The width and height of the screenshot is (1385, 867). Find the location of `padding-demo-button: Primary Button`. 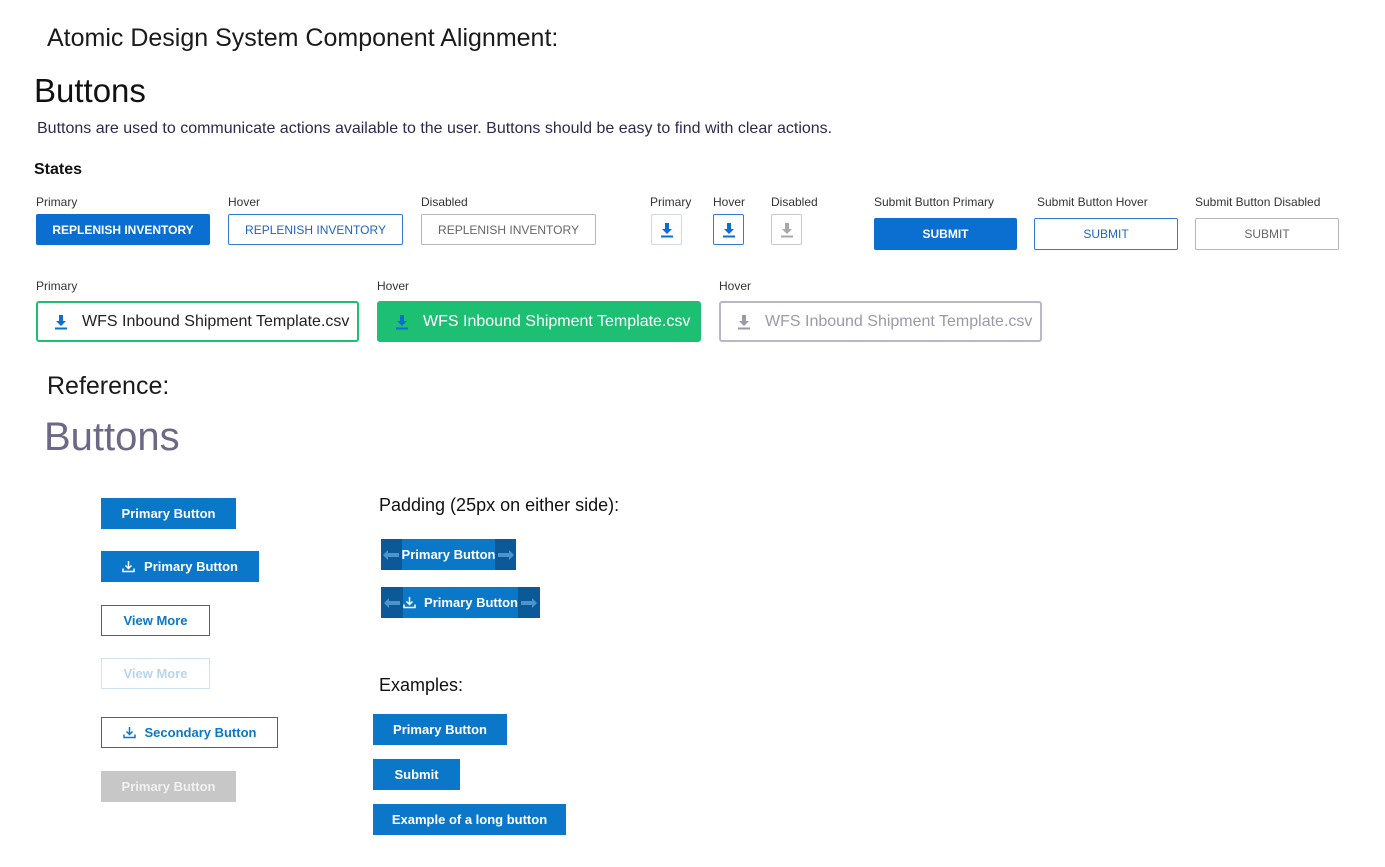

padding-demo-button: Primary Button is located at coordinates (448, 554).